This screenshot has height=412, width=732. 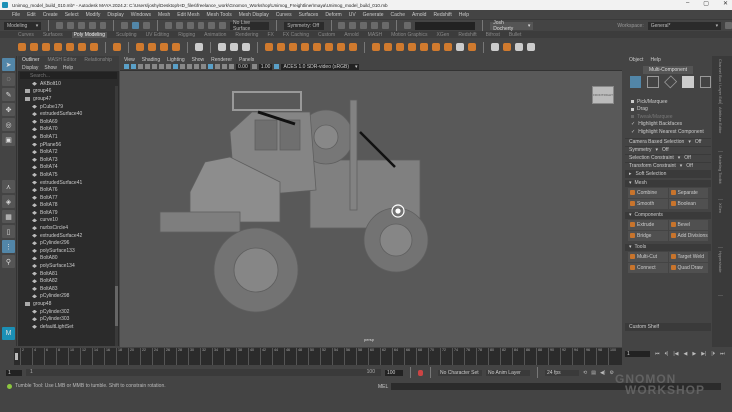 I want to click on preferences-icon: ⚙, so click(x=611, y=373).